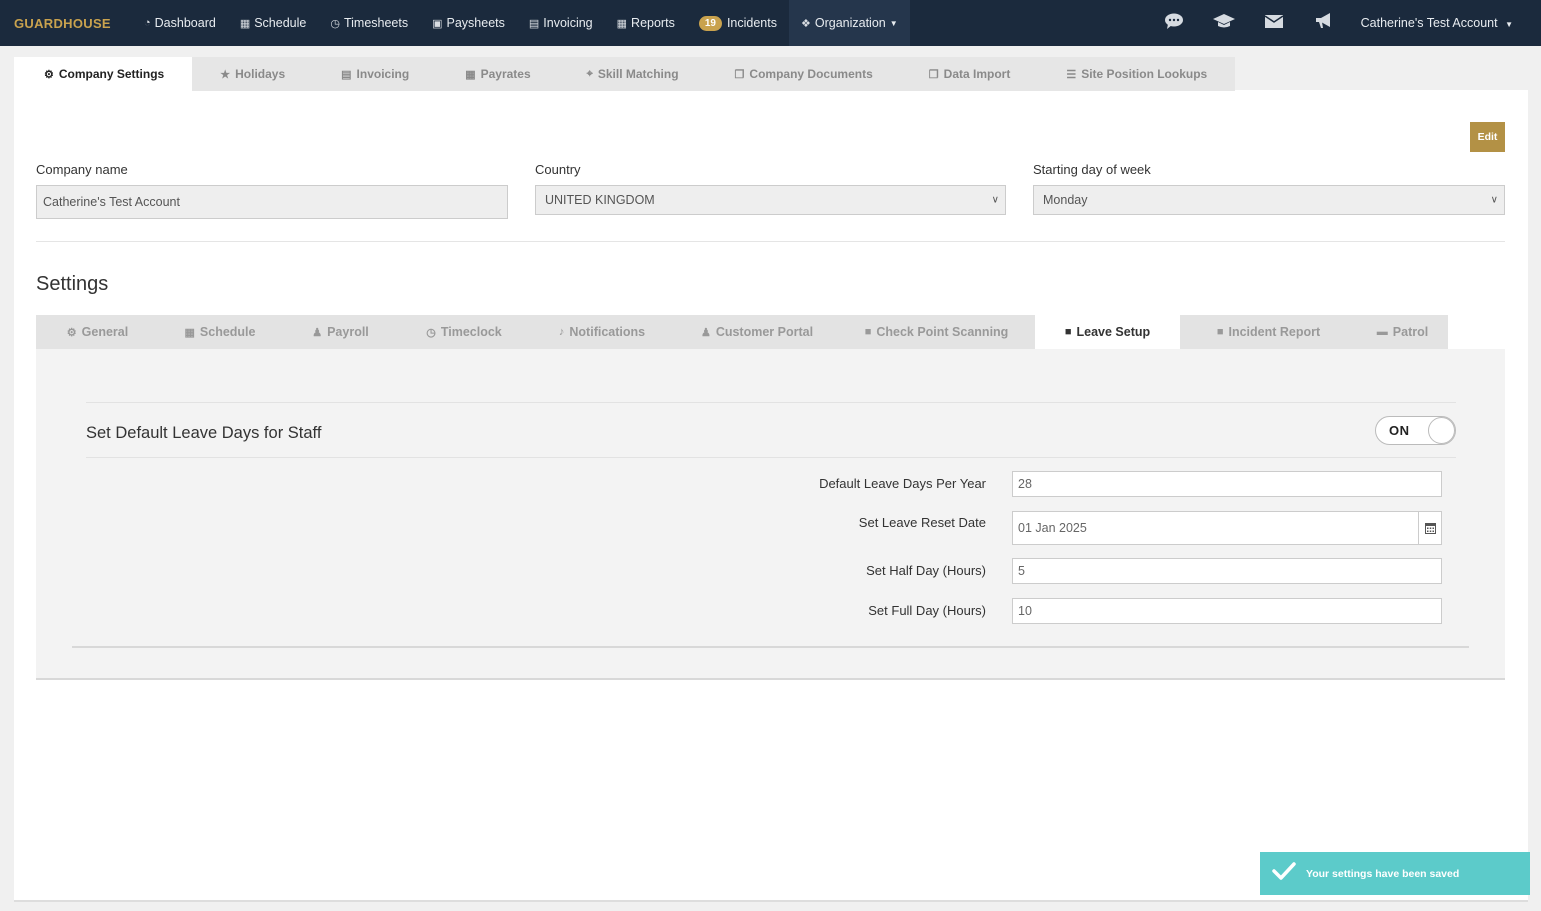  Describe the element at coordinates (1071, 74) in the screenshot. I see `list-icon: ☰` at that location.